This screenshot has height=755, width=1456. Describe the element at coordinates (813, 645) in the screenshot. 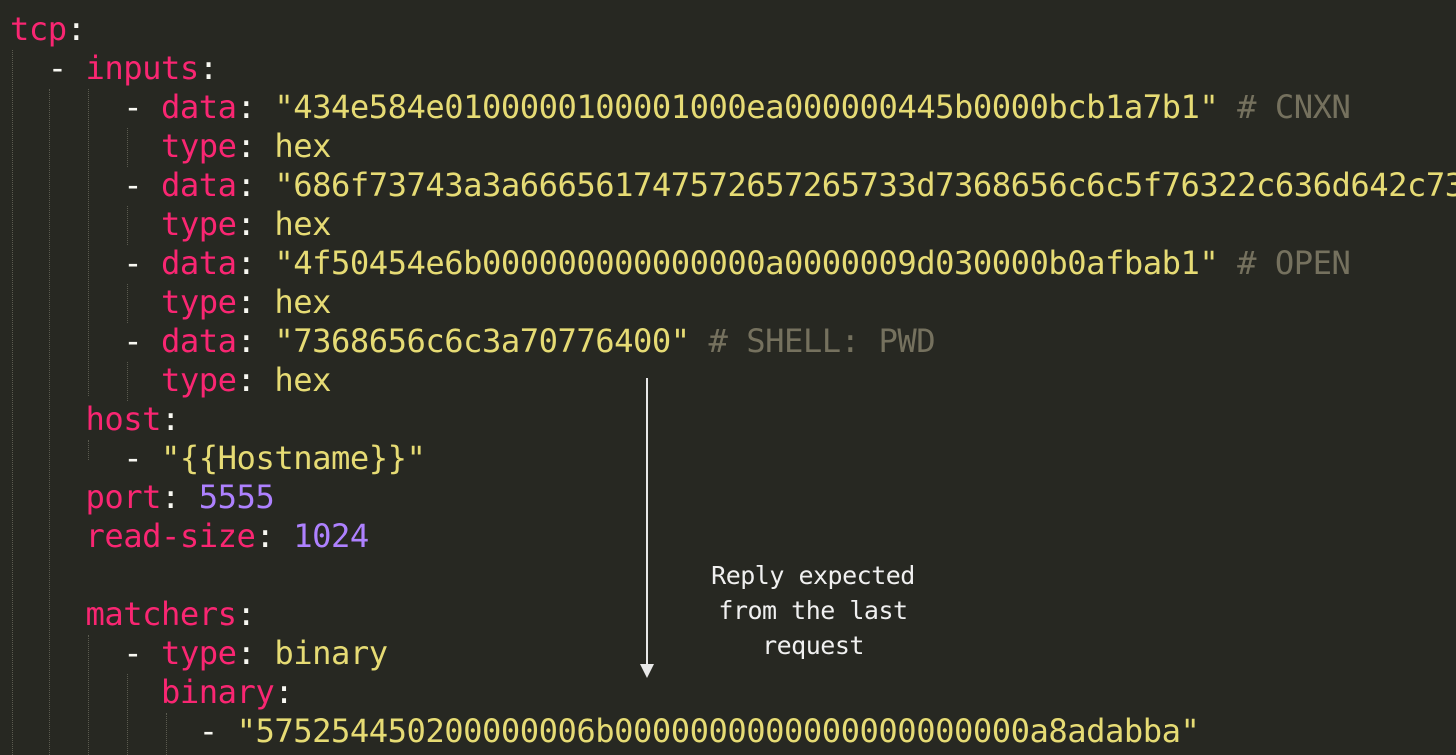

I see `annotation-line: request` at that location.